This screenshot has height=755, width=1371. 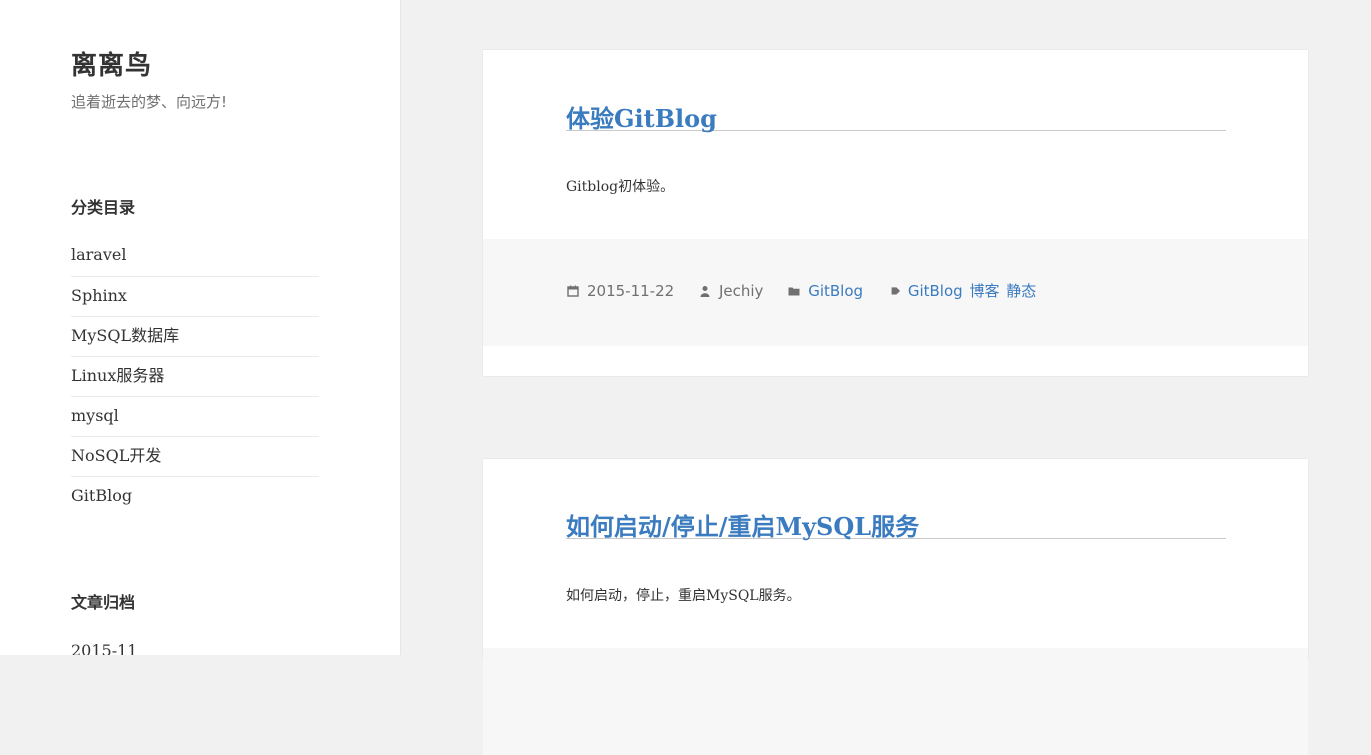 I want to click on post-category: GitBlog, so click(x=825, y=291).